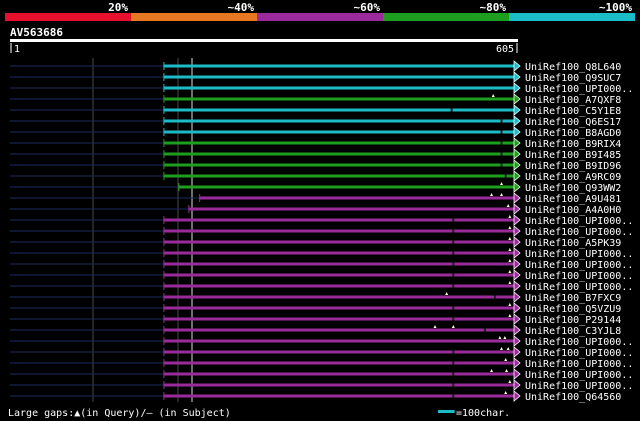 Image resolution: width=640 pixels, height=421 pixels. What do you see at coordinates (573, 67) in the screenshot?
I see `hit-name-link: UniRef100_Q8L640` at bounding box center [573, 67].